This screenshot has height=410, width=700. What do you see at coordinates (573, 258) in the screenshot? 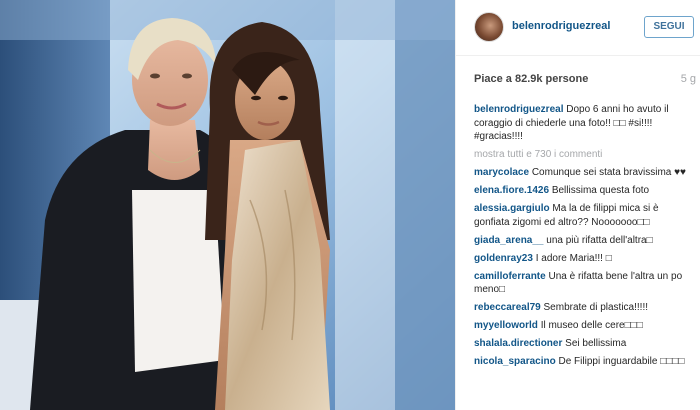
I see `comment-text: I adore Maria!!! □` at bounding box center [573, 258].